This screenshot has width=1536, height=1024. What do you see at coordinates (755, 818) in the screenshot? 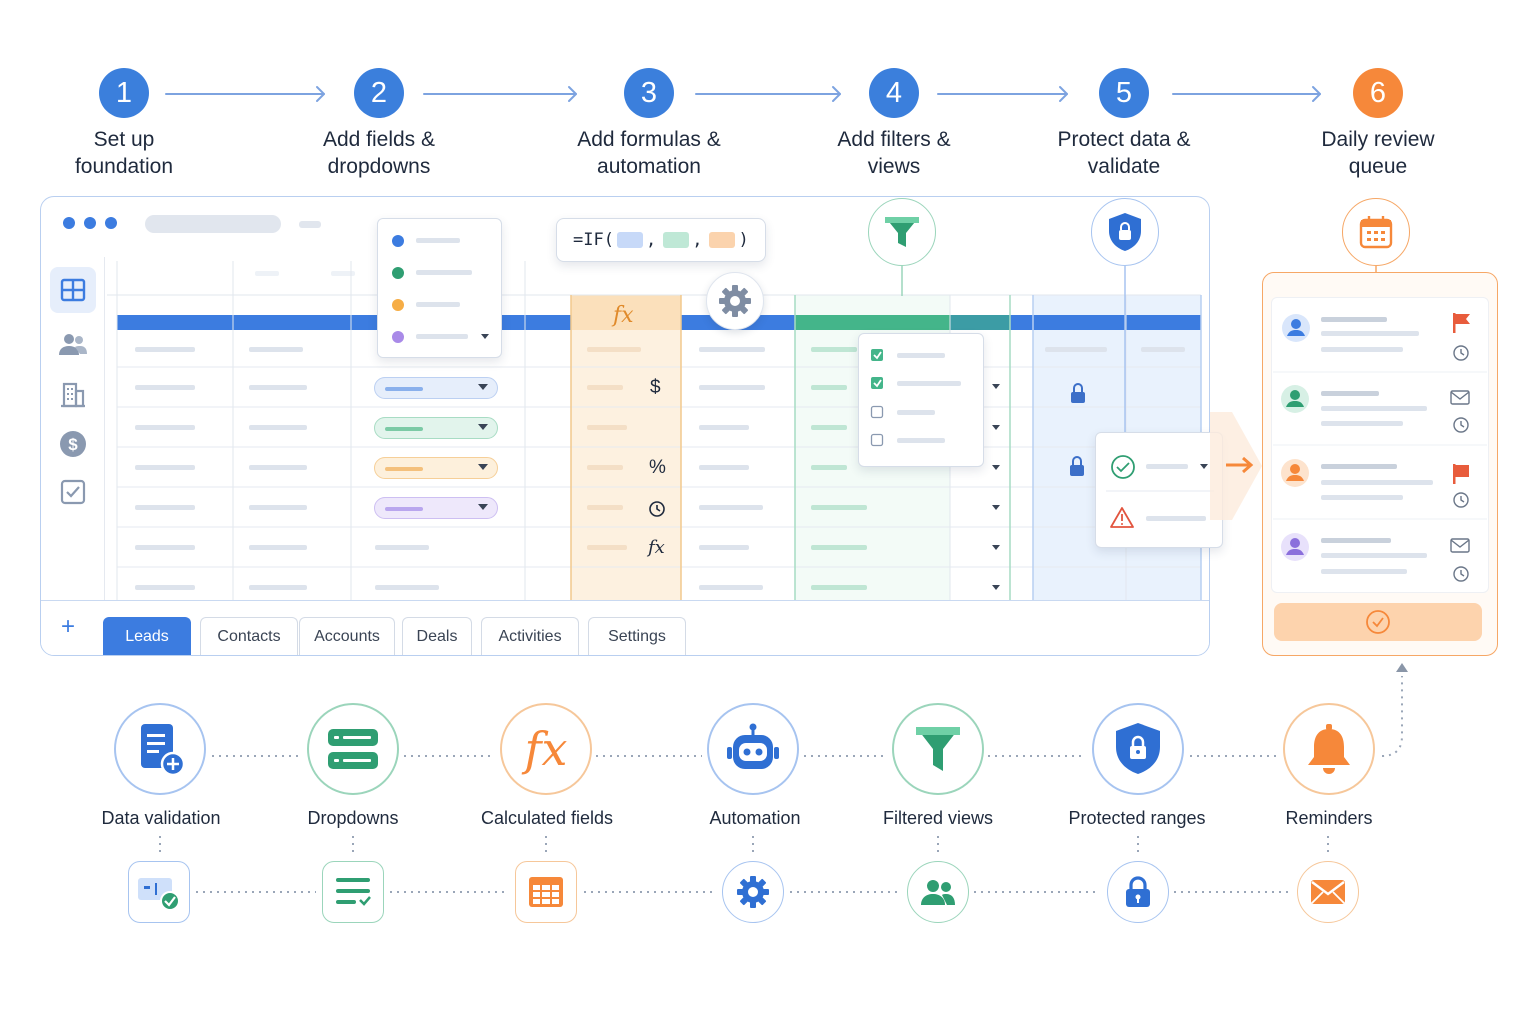
I see `feature-label-automation: Automation` at bounding box center [755, 818].